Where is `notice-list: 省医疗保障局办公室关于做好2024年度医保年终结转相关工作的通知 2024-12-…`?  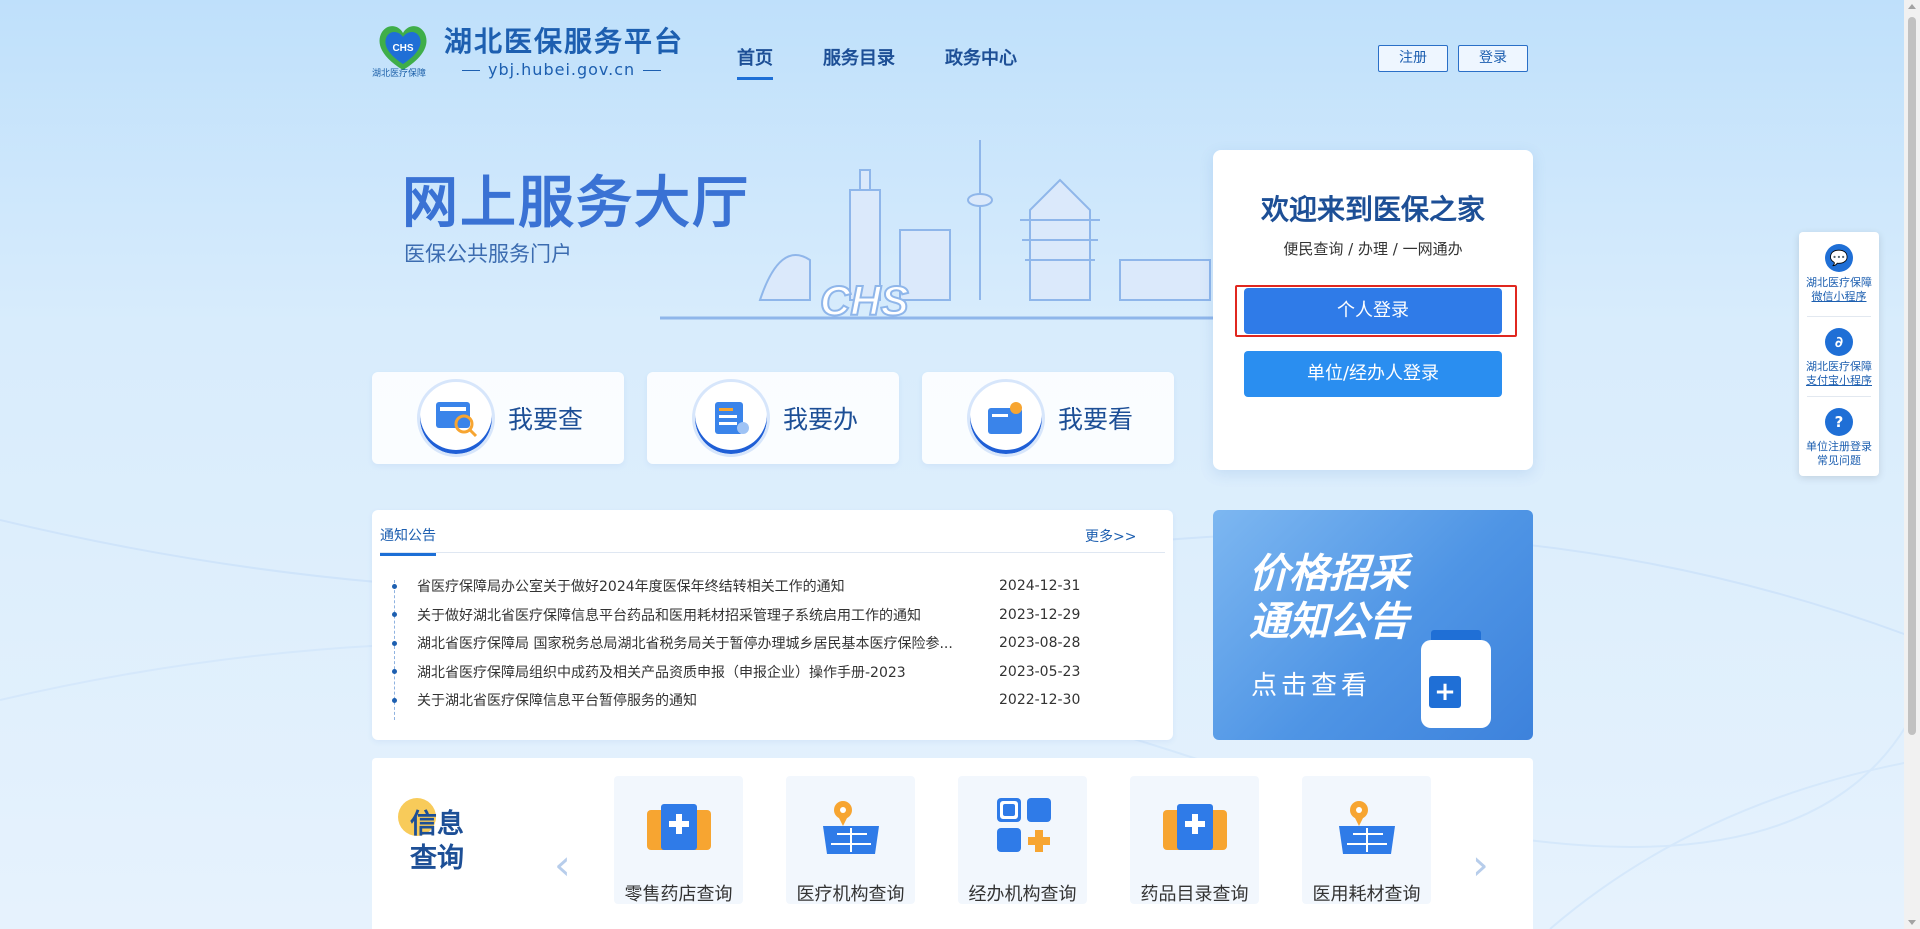 notice-list: 省医疗保障局办公室关于做好2024年度医保年终结转相关工作的通知 2024-12-… is located at coordinates (772, 643).